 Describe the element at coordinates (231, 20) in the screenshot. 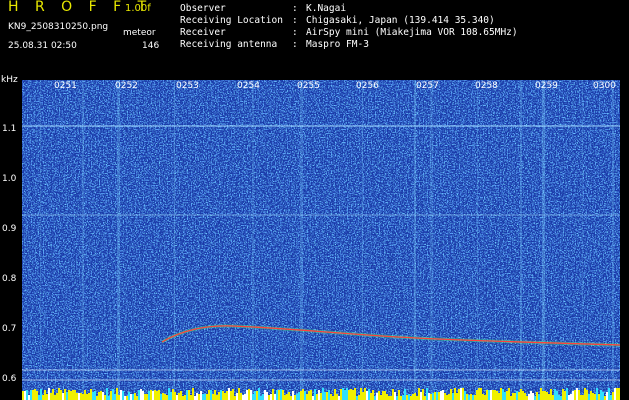

I see `info-key: Receiving Location` at that location.